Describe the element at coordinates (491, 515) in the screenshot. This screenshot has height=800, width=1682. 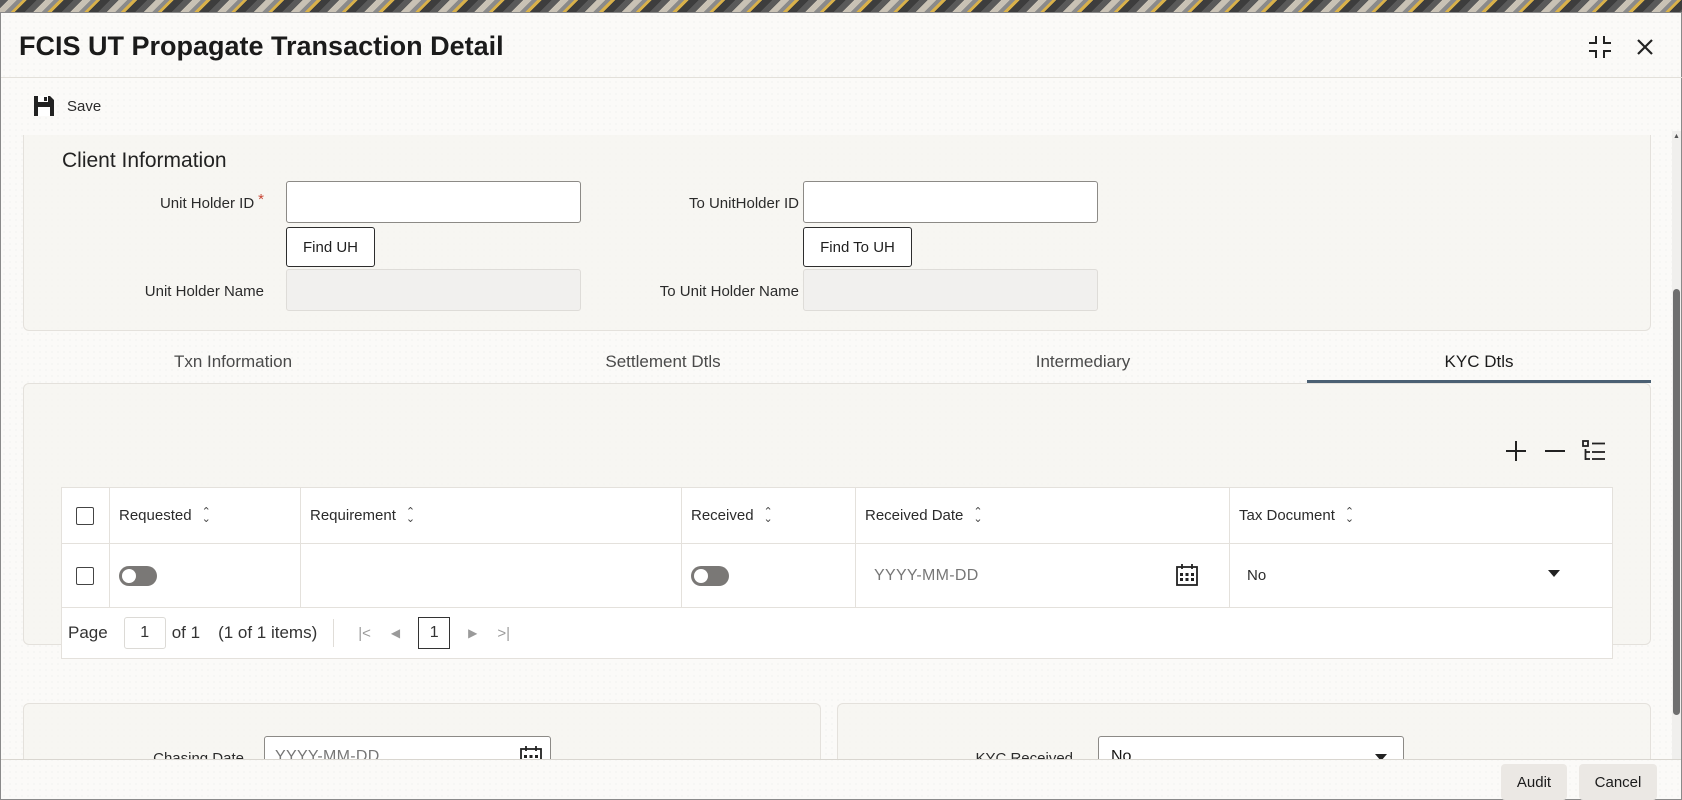
I see `column-header-requirement: Requirement ⌃ ⌄` at that location.